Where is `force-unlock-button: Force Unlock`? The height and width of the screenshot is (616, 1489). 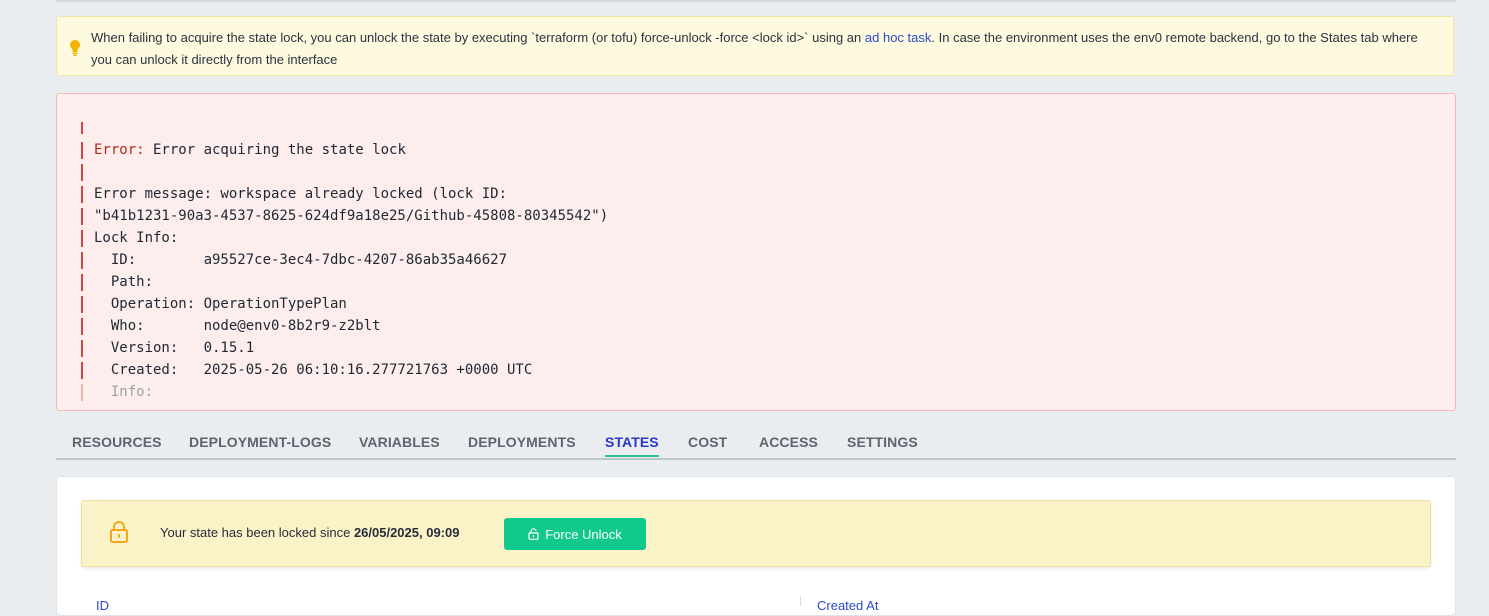 force-unlock-button: Force Unlock is located at coordinates (575, 534).